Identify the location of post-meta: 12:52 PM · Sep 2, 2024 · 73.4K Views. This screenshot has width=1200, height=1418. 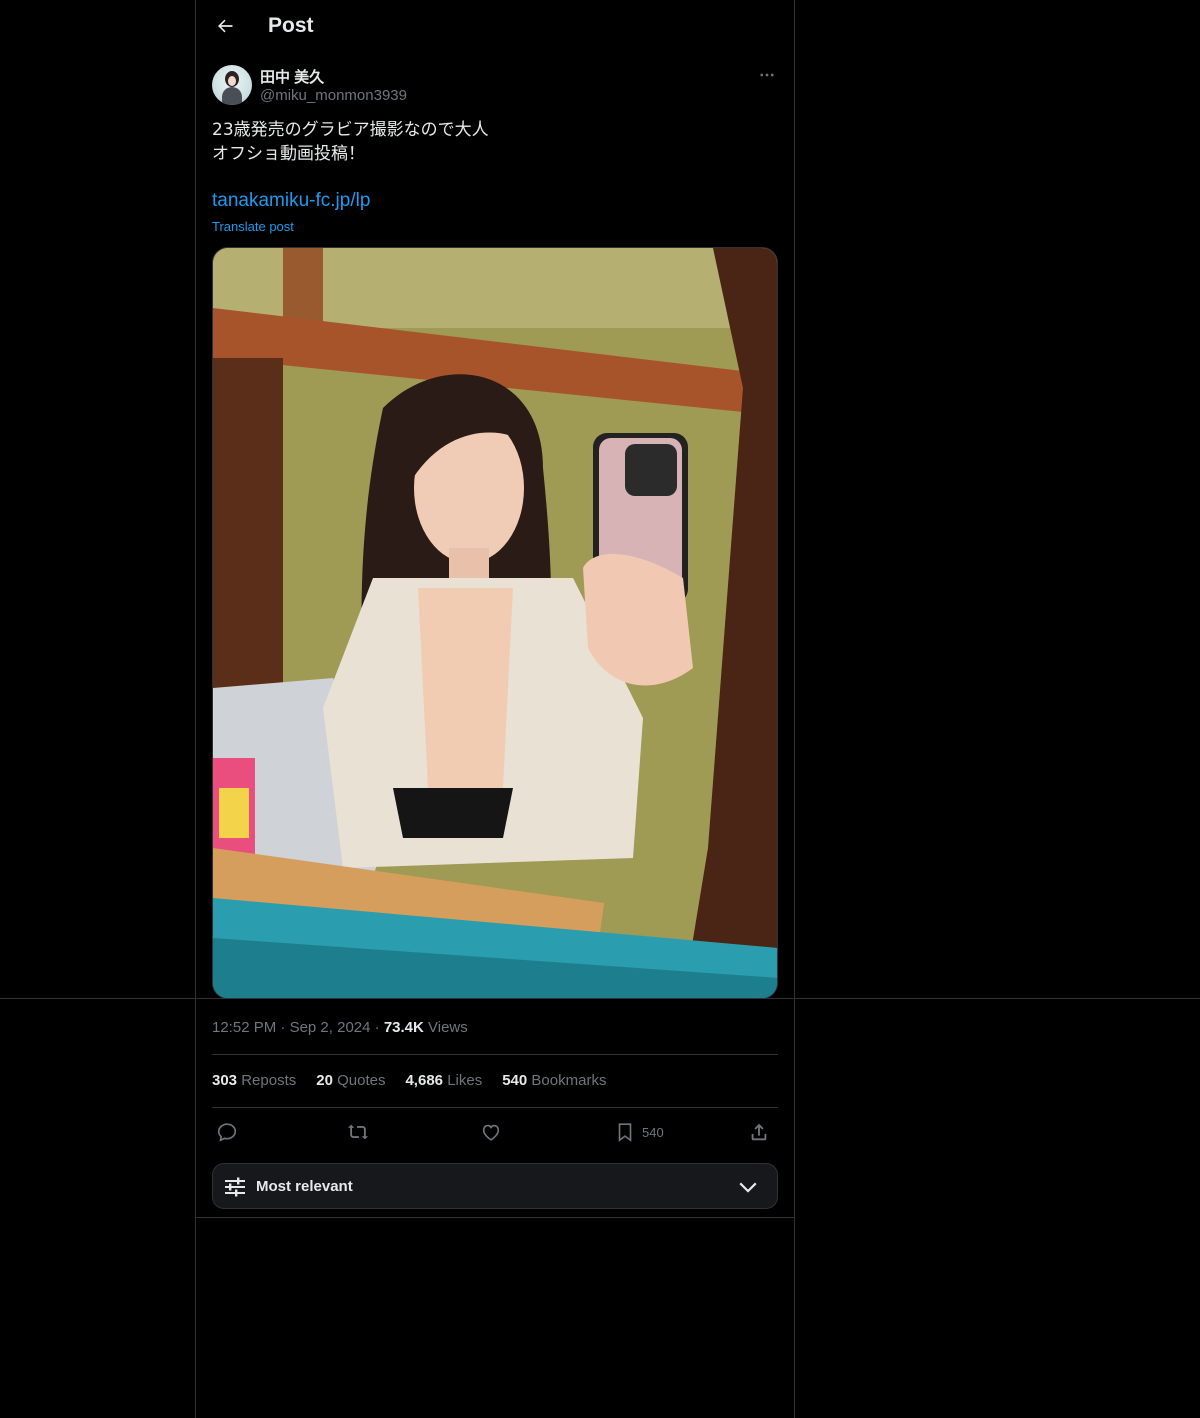
(340, 1027).